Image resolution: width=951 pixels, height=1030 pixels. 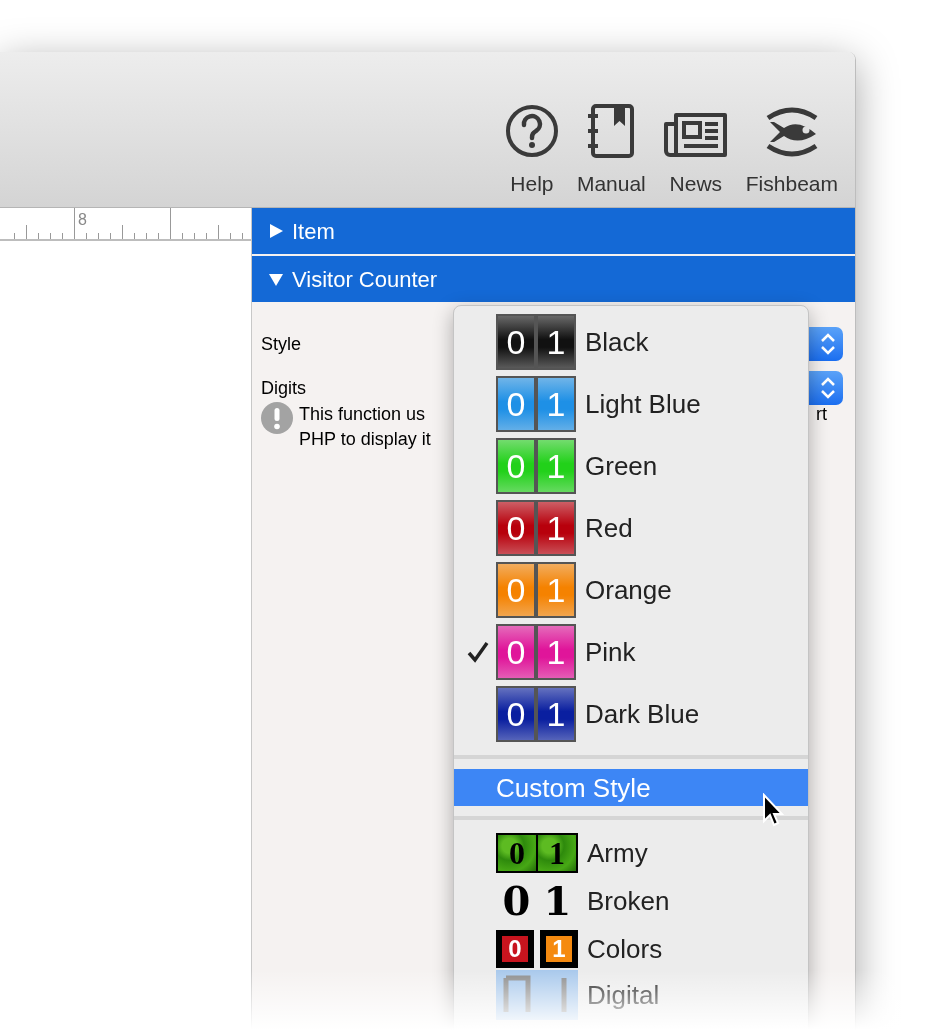 What do you see at coordinates (631, 466) in the screenshot?
I see `menu-item: 0 1 Green` at bounding box center [631, 466].